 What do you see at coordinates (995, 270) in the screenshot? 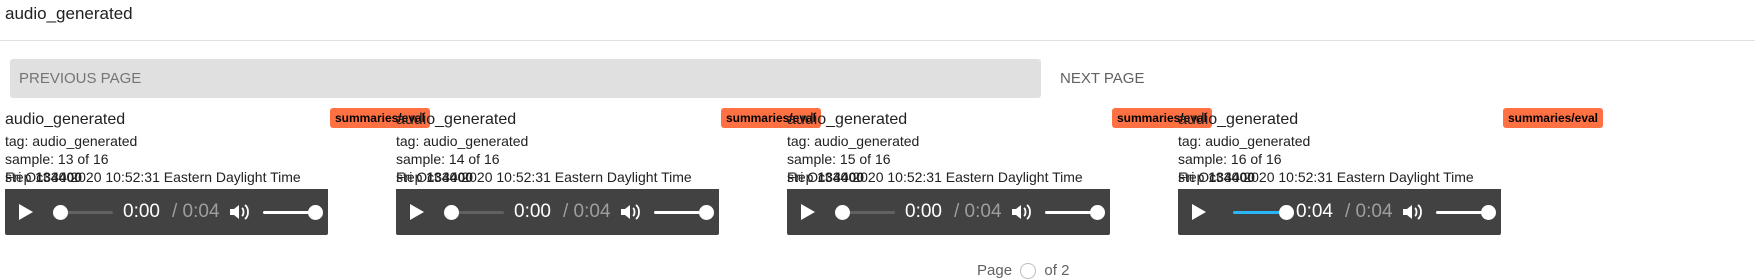
I see `page-label: Page` at bounding box center [995, 270].